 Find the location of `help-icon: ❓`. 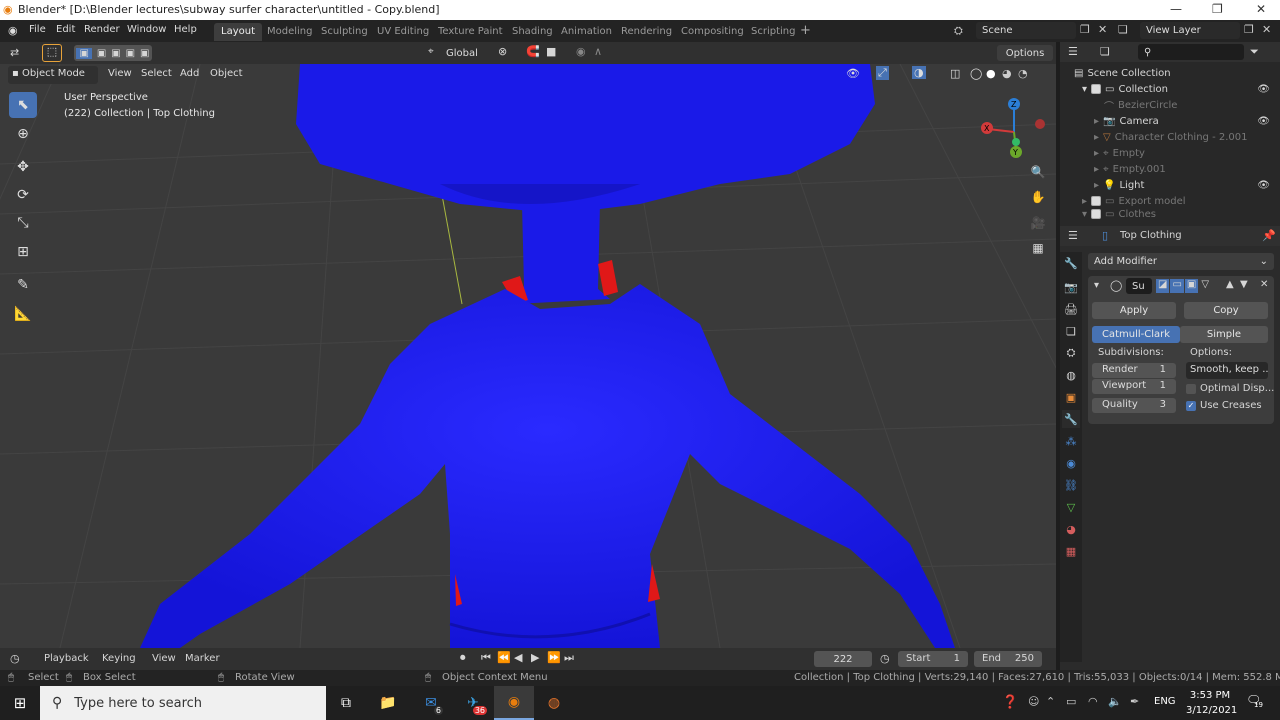

help-icon: ❓ is located at coordinates (1010, 702).